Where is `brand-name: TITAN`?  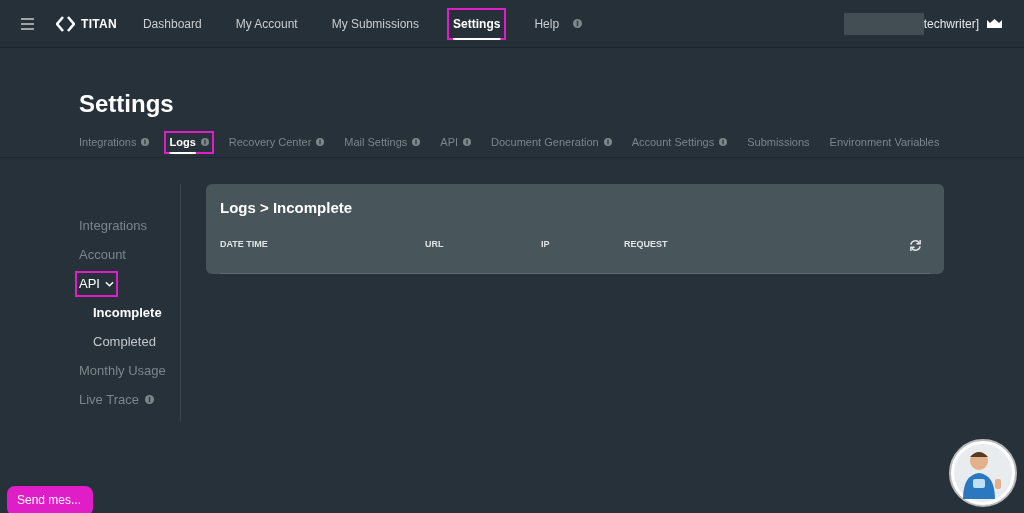
brand-name: TITAN is located at coordinates (99, 24).